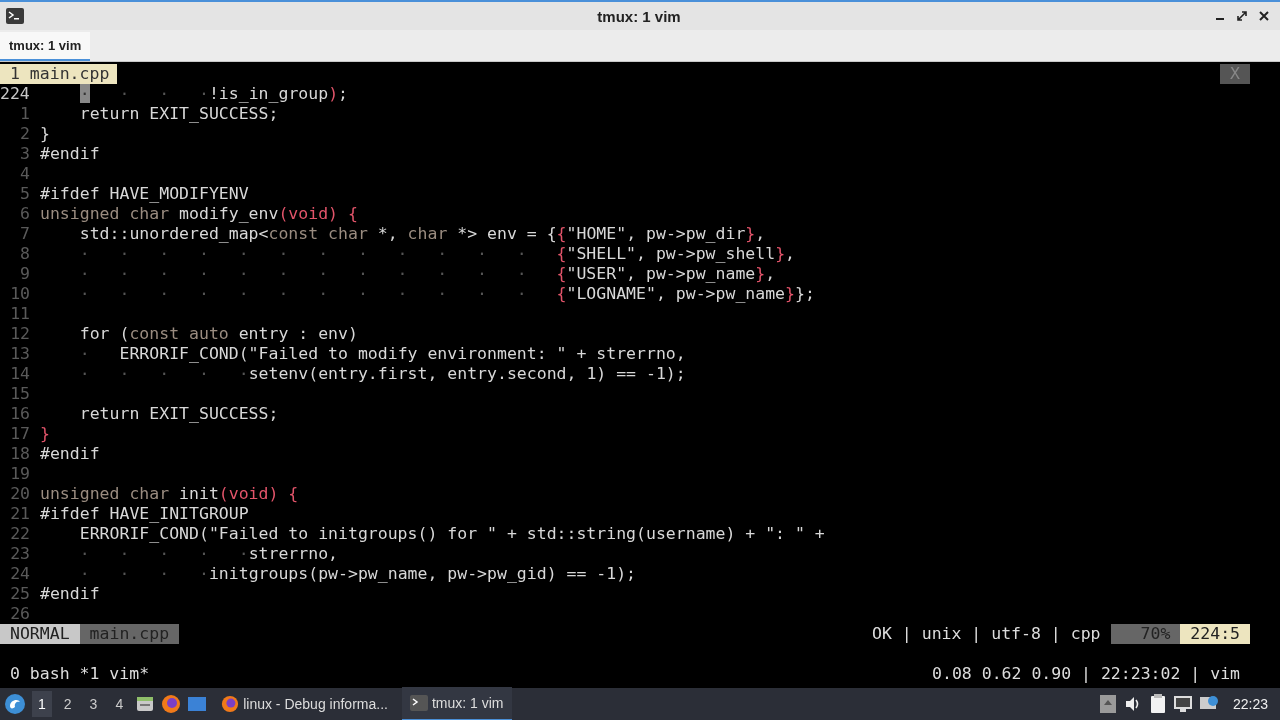 The height and width of the screenshot is (720, 1280). I want to click on workspace-button: 1, so click(42, 704).